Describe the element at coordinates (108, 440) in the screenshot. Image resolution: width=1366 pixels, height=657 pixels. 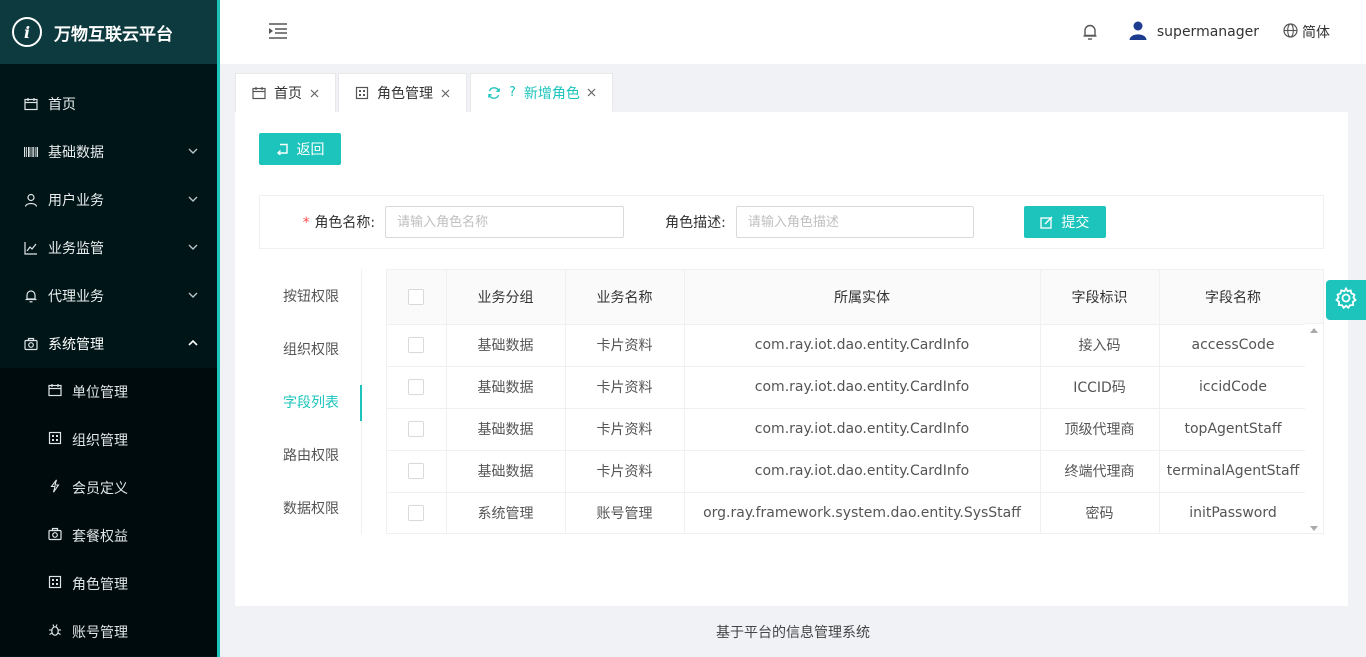
I see `sidebar-subitem-org-management: 组织管理` at that location.